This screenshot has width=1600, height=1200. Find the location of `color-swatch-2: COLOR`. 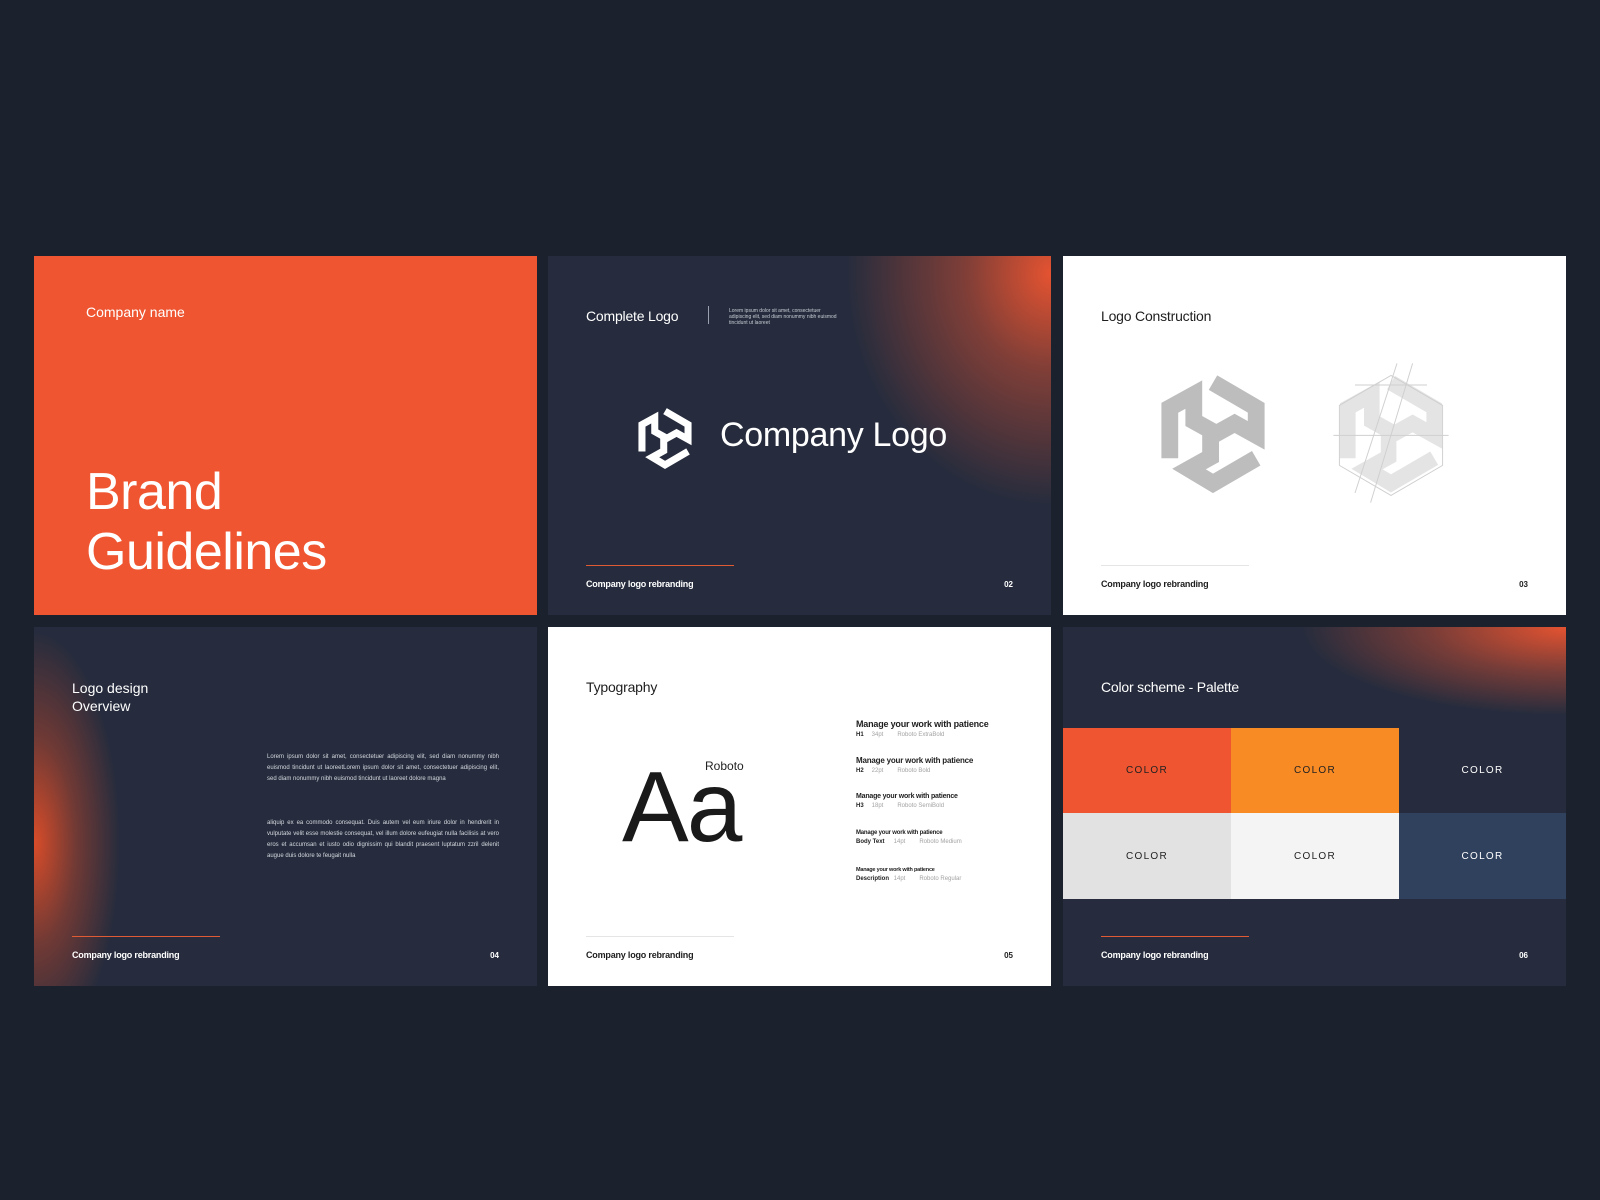

color-swatch-2: COLOR is located at coordinates (1315, 770).